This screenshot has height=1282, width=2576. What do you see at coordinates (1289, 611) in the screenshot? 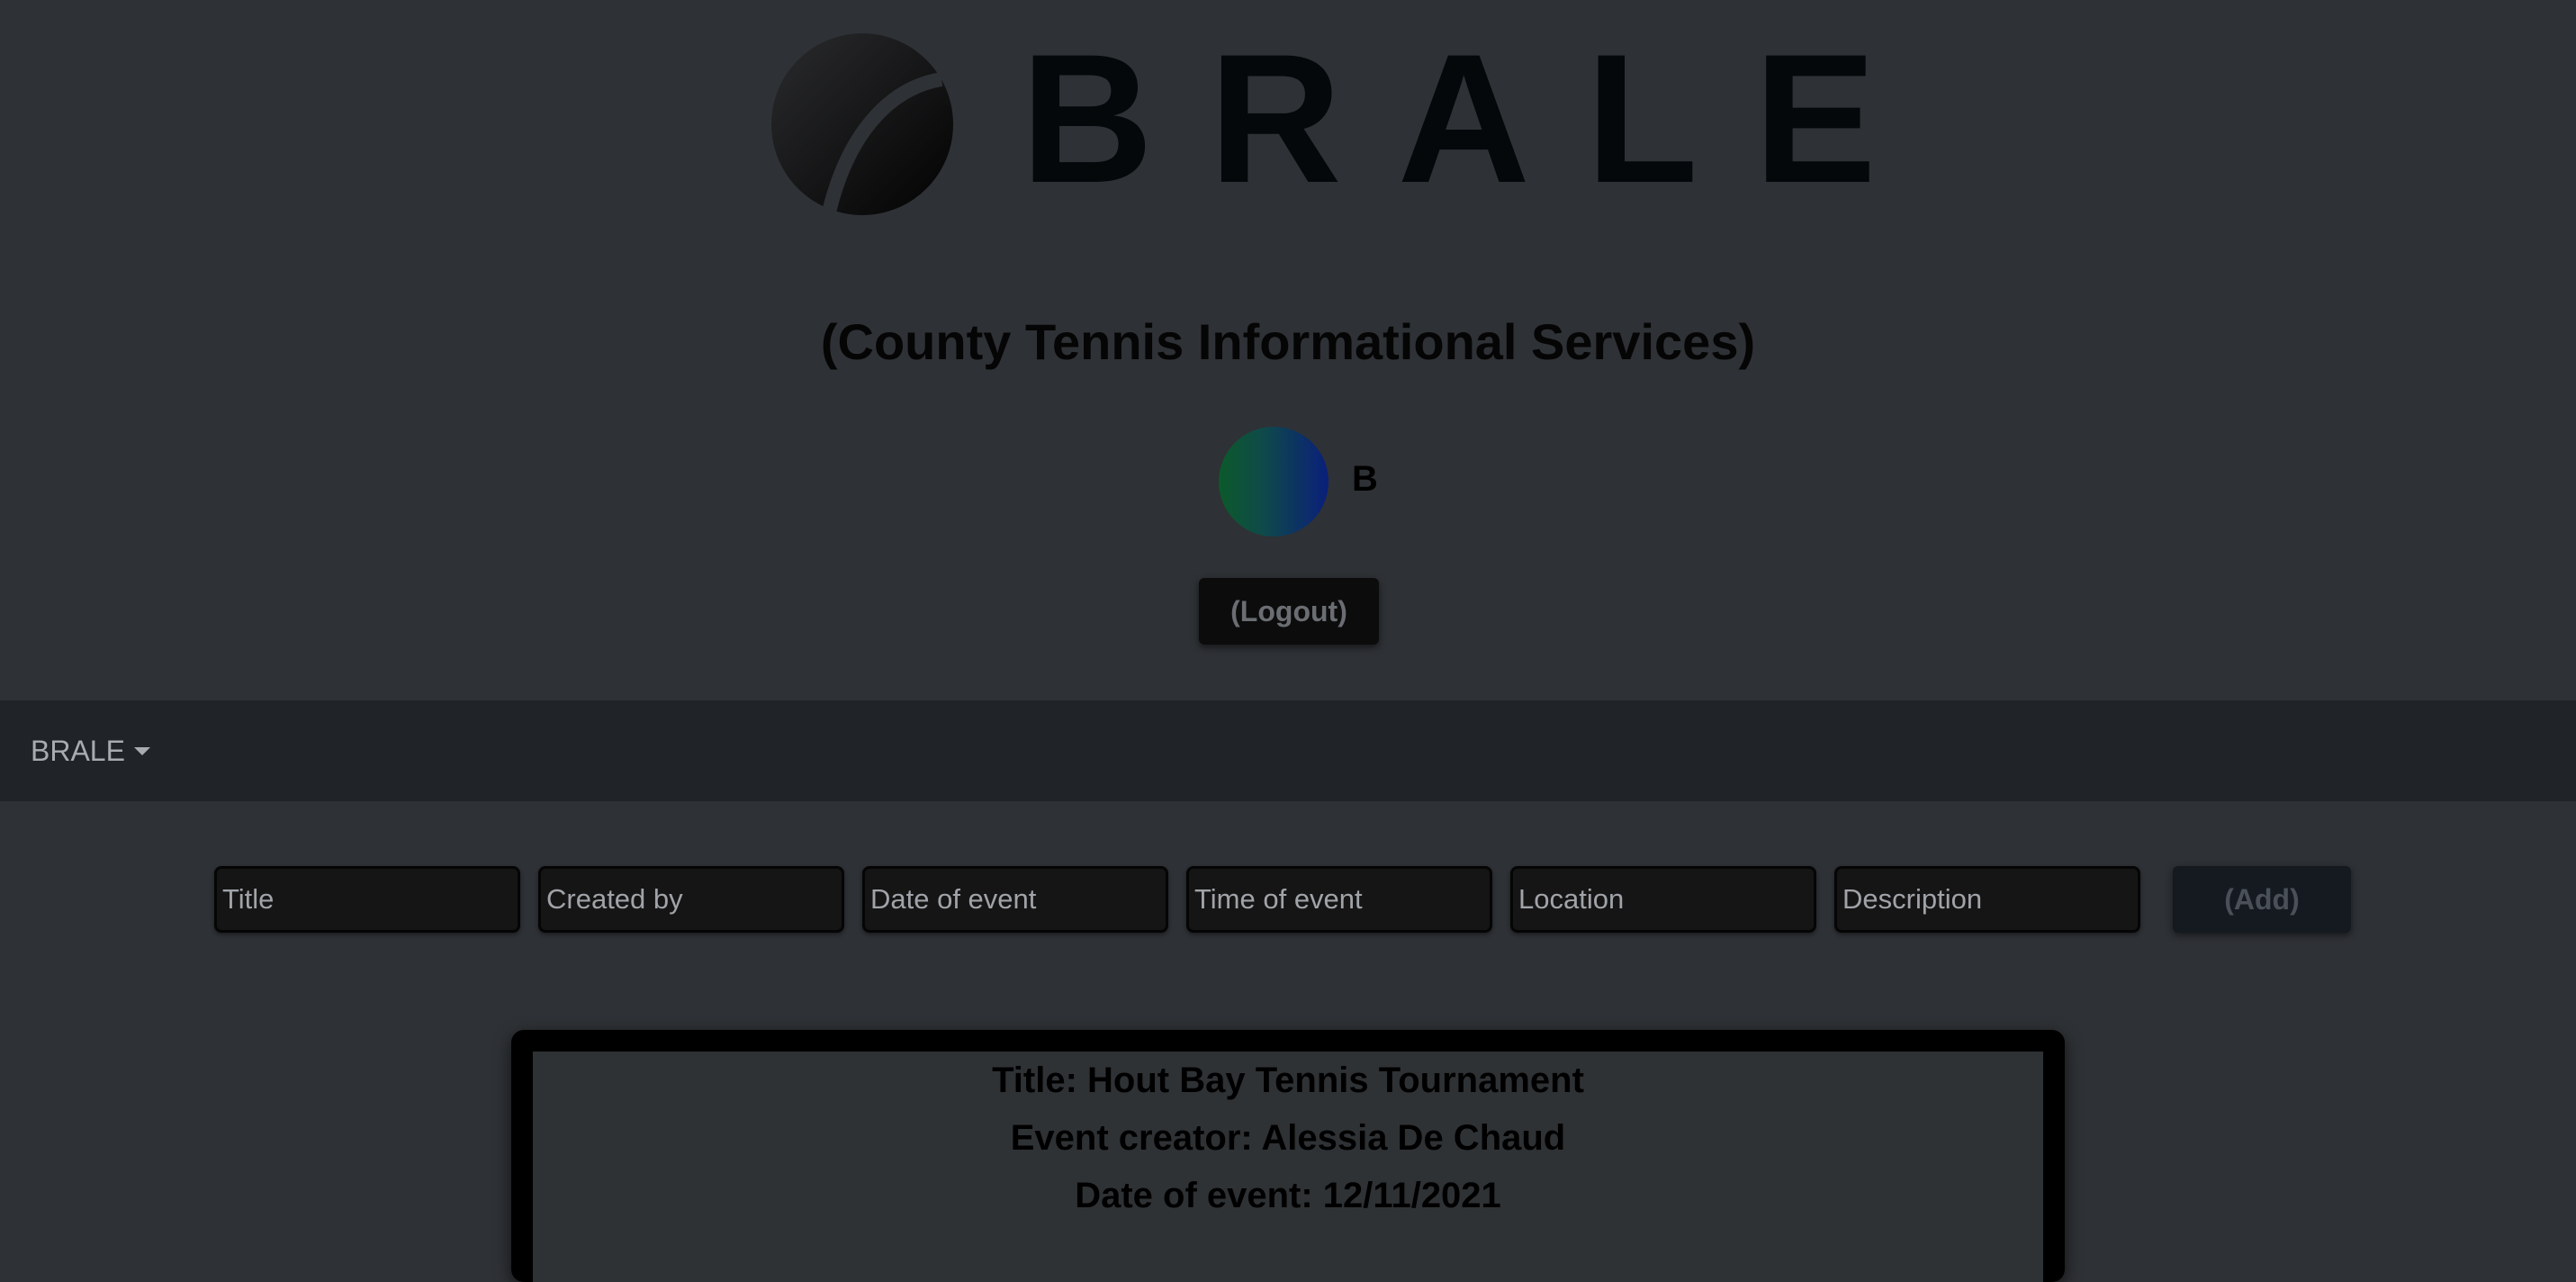
I see `logout-button: (Logout)` at bounding box center [1289, 611].